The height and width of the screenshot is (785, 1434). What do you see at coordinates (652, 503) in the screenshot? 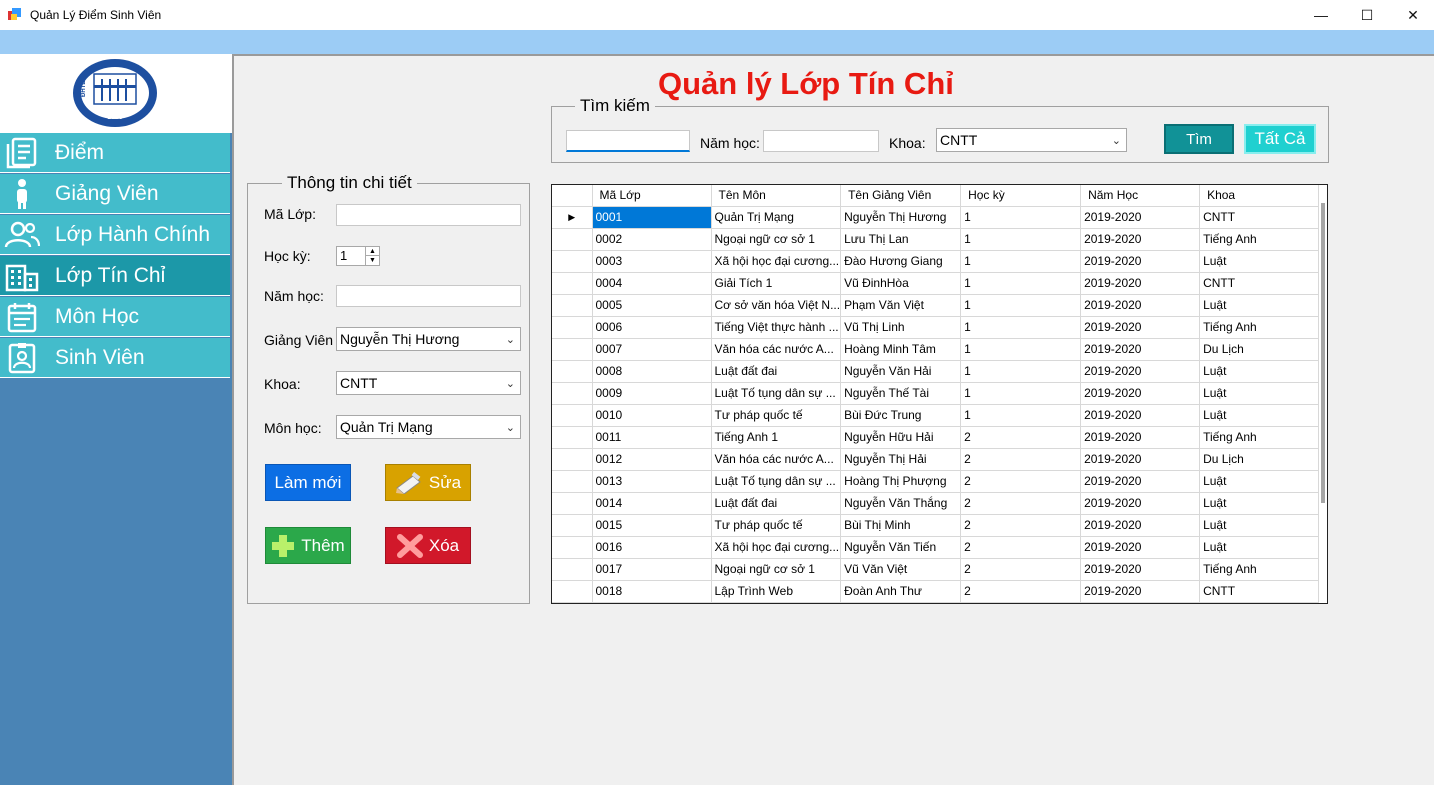
I see `table-cell: 0014` at bounding box center [652, 503].